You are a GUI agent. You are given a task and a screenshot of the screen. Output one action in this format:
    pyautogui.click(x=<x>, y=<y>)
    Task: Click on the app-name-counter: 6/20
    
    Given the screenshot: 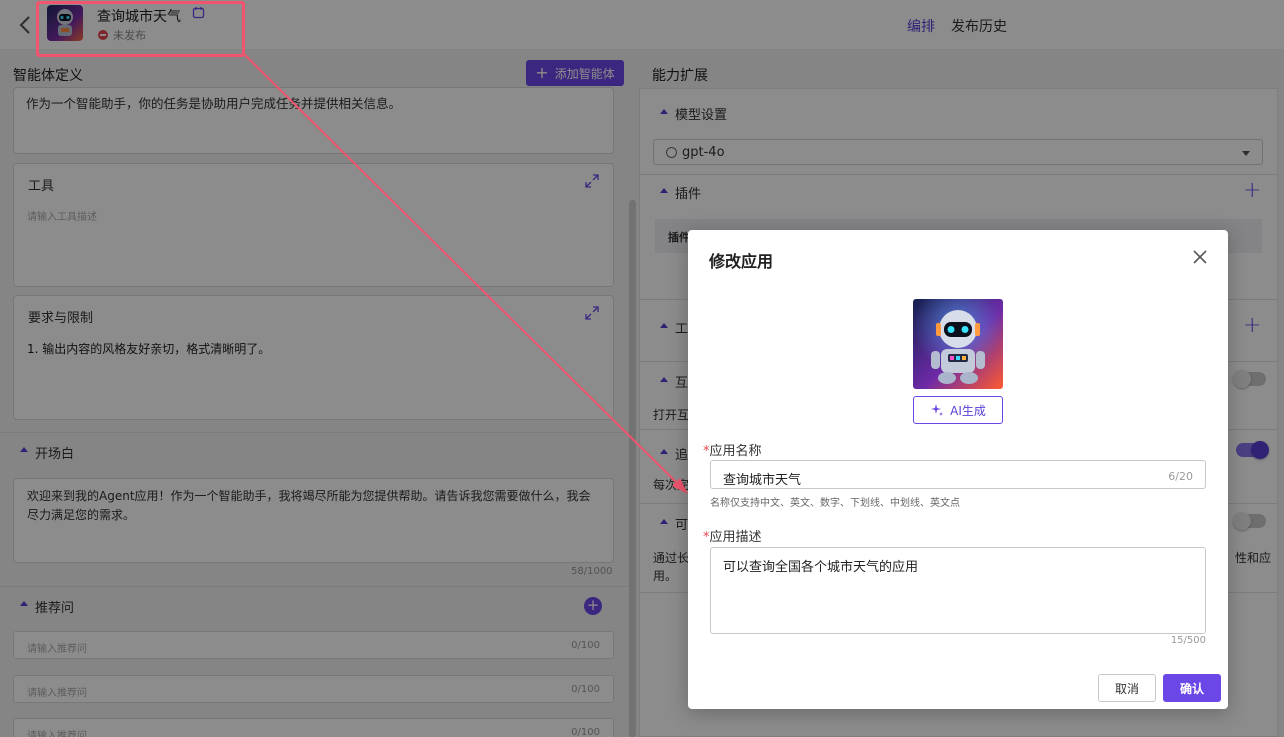 What is the action you would take?
    pyautogui.click(x=1180, y=476)
    